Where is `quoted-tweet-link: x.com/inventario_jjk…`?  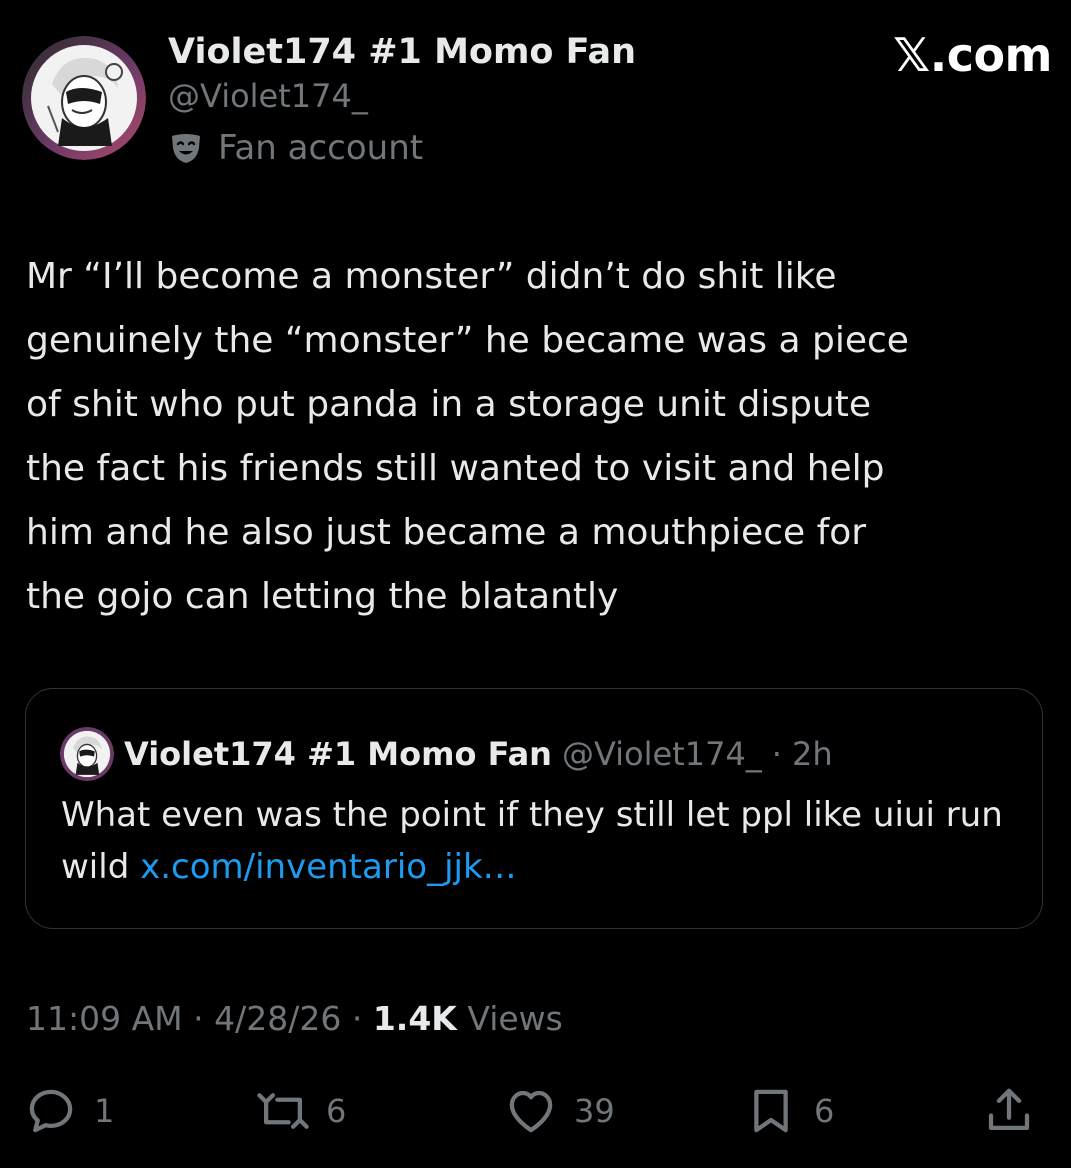 quoted-tweet-link: x.com/inventario_jjk… is located at coordinates (328, 867).